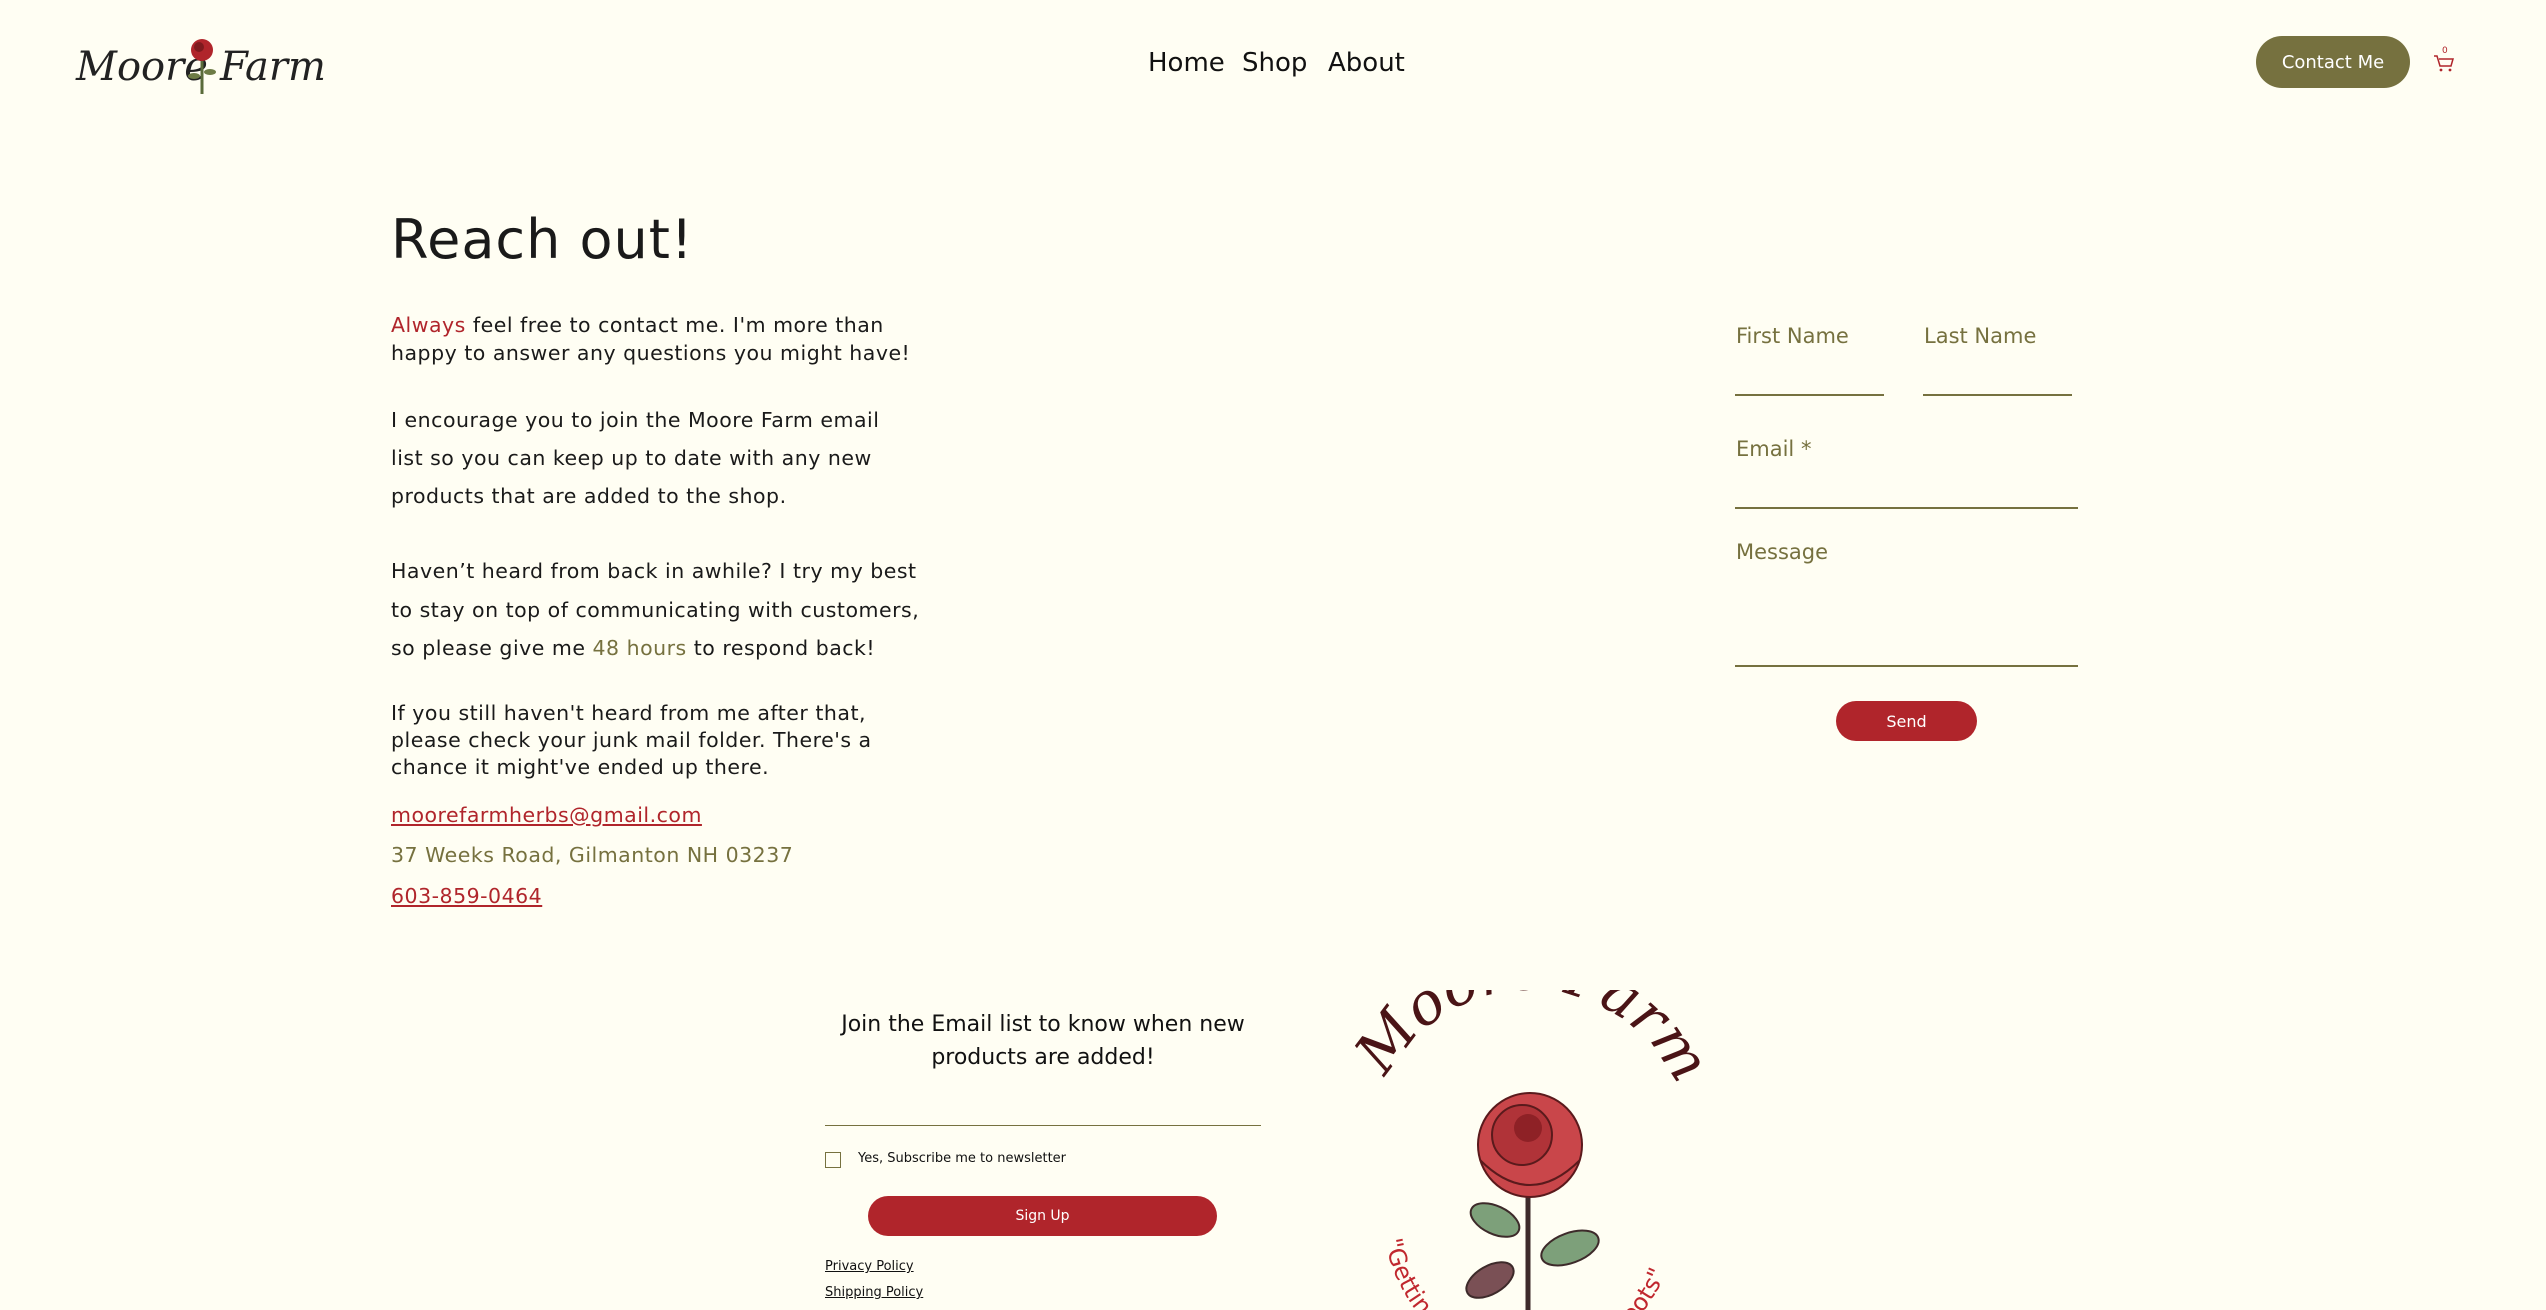  I want to click on nav-home: Home, so click(1186, 63).